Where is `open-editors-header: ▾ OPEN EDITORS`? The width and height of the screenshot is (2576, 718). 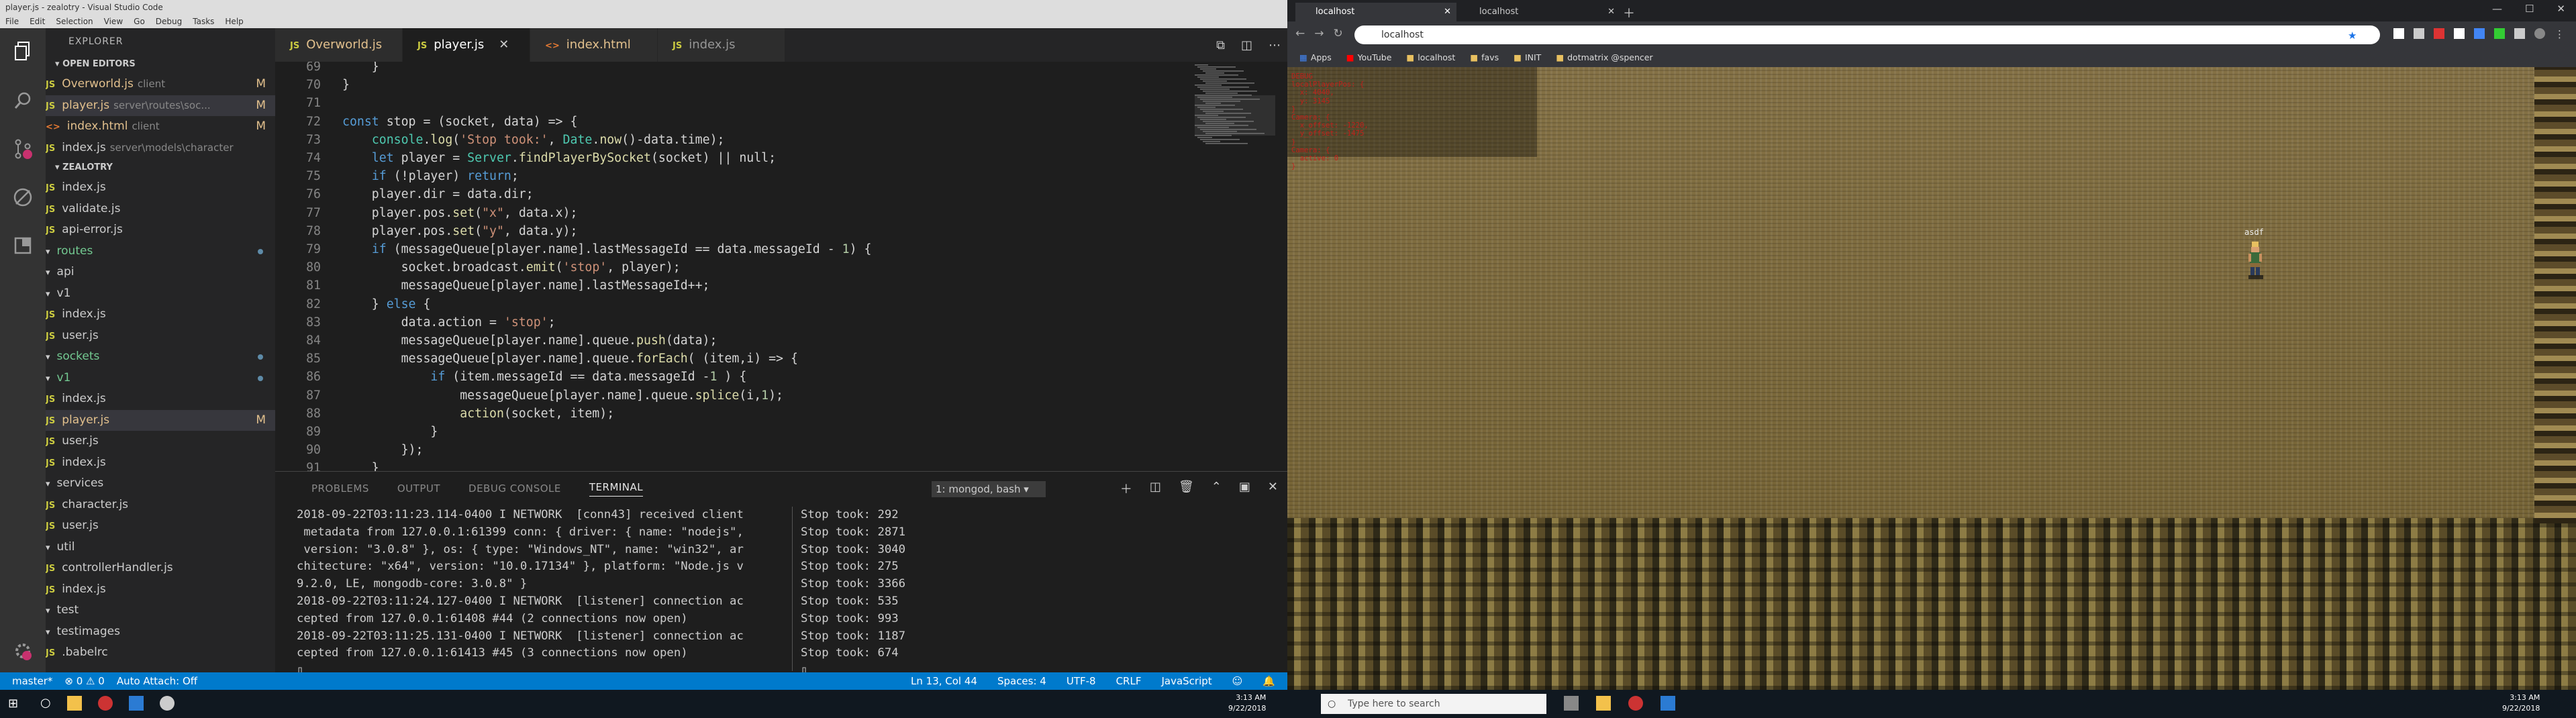 open-editors-header: ▾ OPEN EDITORS is located at coordinates (160, 64).